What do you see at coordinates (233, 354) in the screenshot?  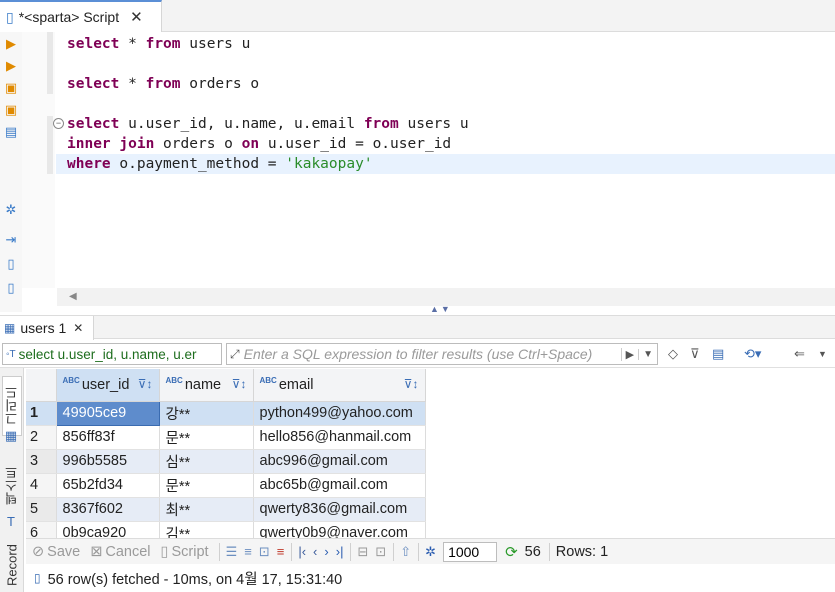 I see `expand-icon: ⤢` at bounding box center [233, 354].